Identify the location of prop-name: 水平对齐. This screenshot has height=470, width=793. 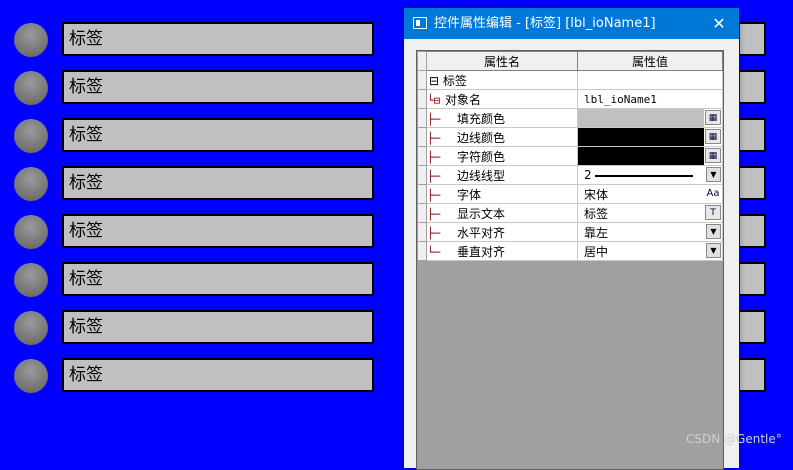
(481, 232).